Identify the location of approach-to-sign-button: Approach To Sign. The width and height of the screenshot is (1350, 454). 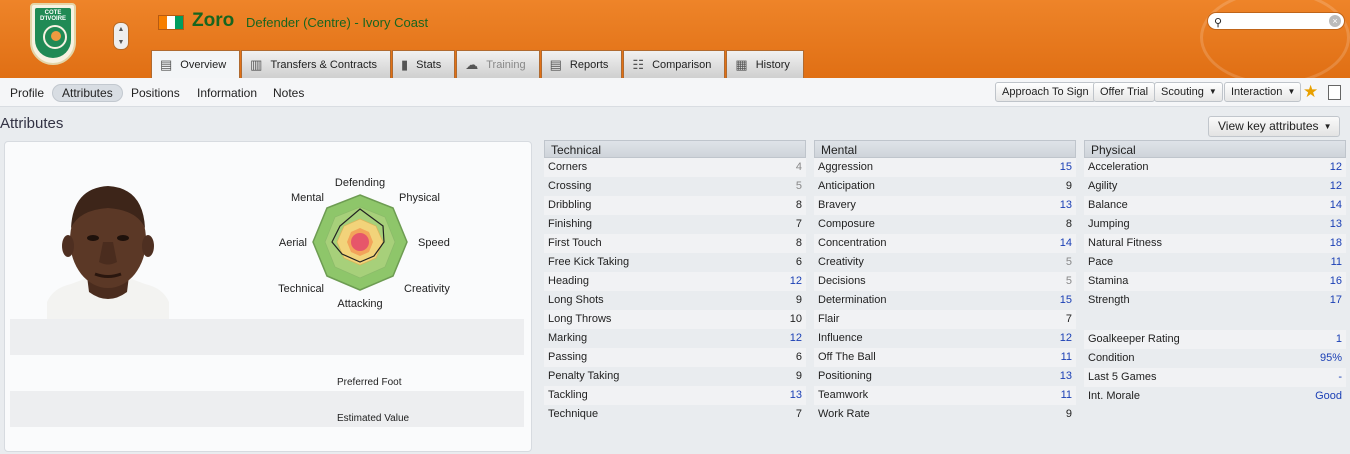
(1045, 92).